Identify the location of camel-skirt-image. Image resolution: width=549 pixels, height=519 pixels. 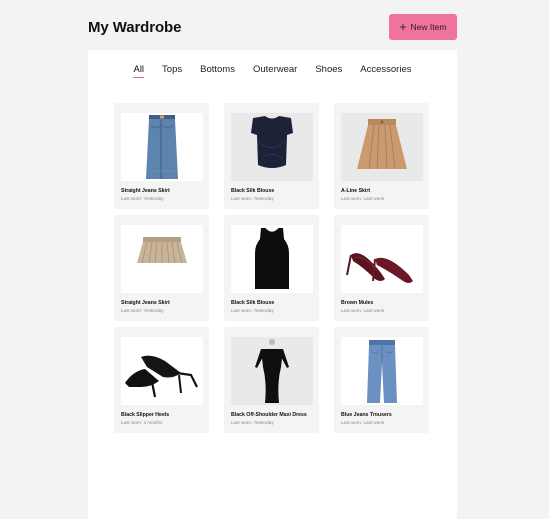
(382, 147).